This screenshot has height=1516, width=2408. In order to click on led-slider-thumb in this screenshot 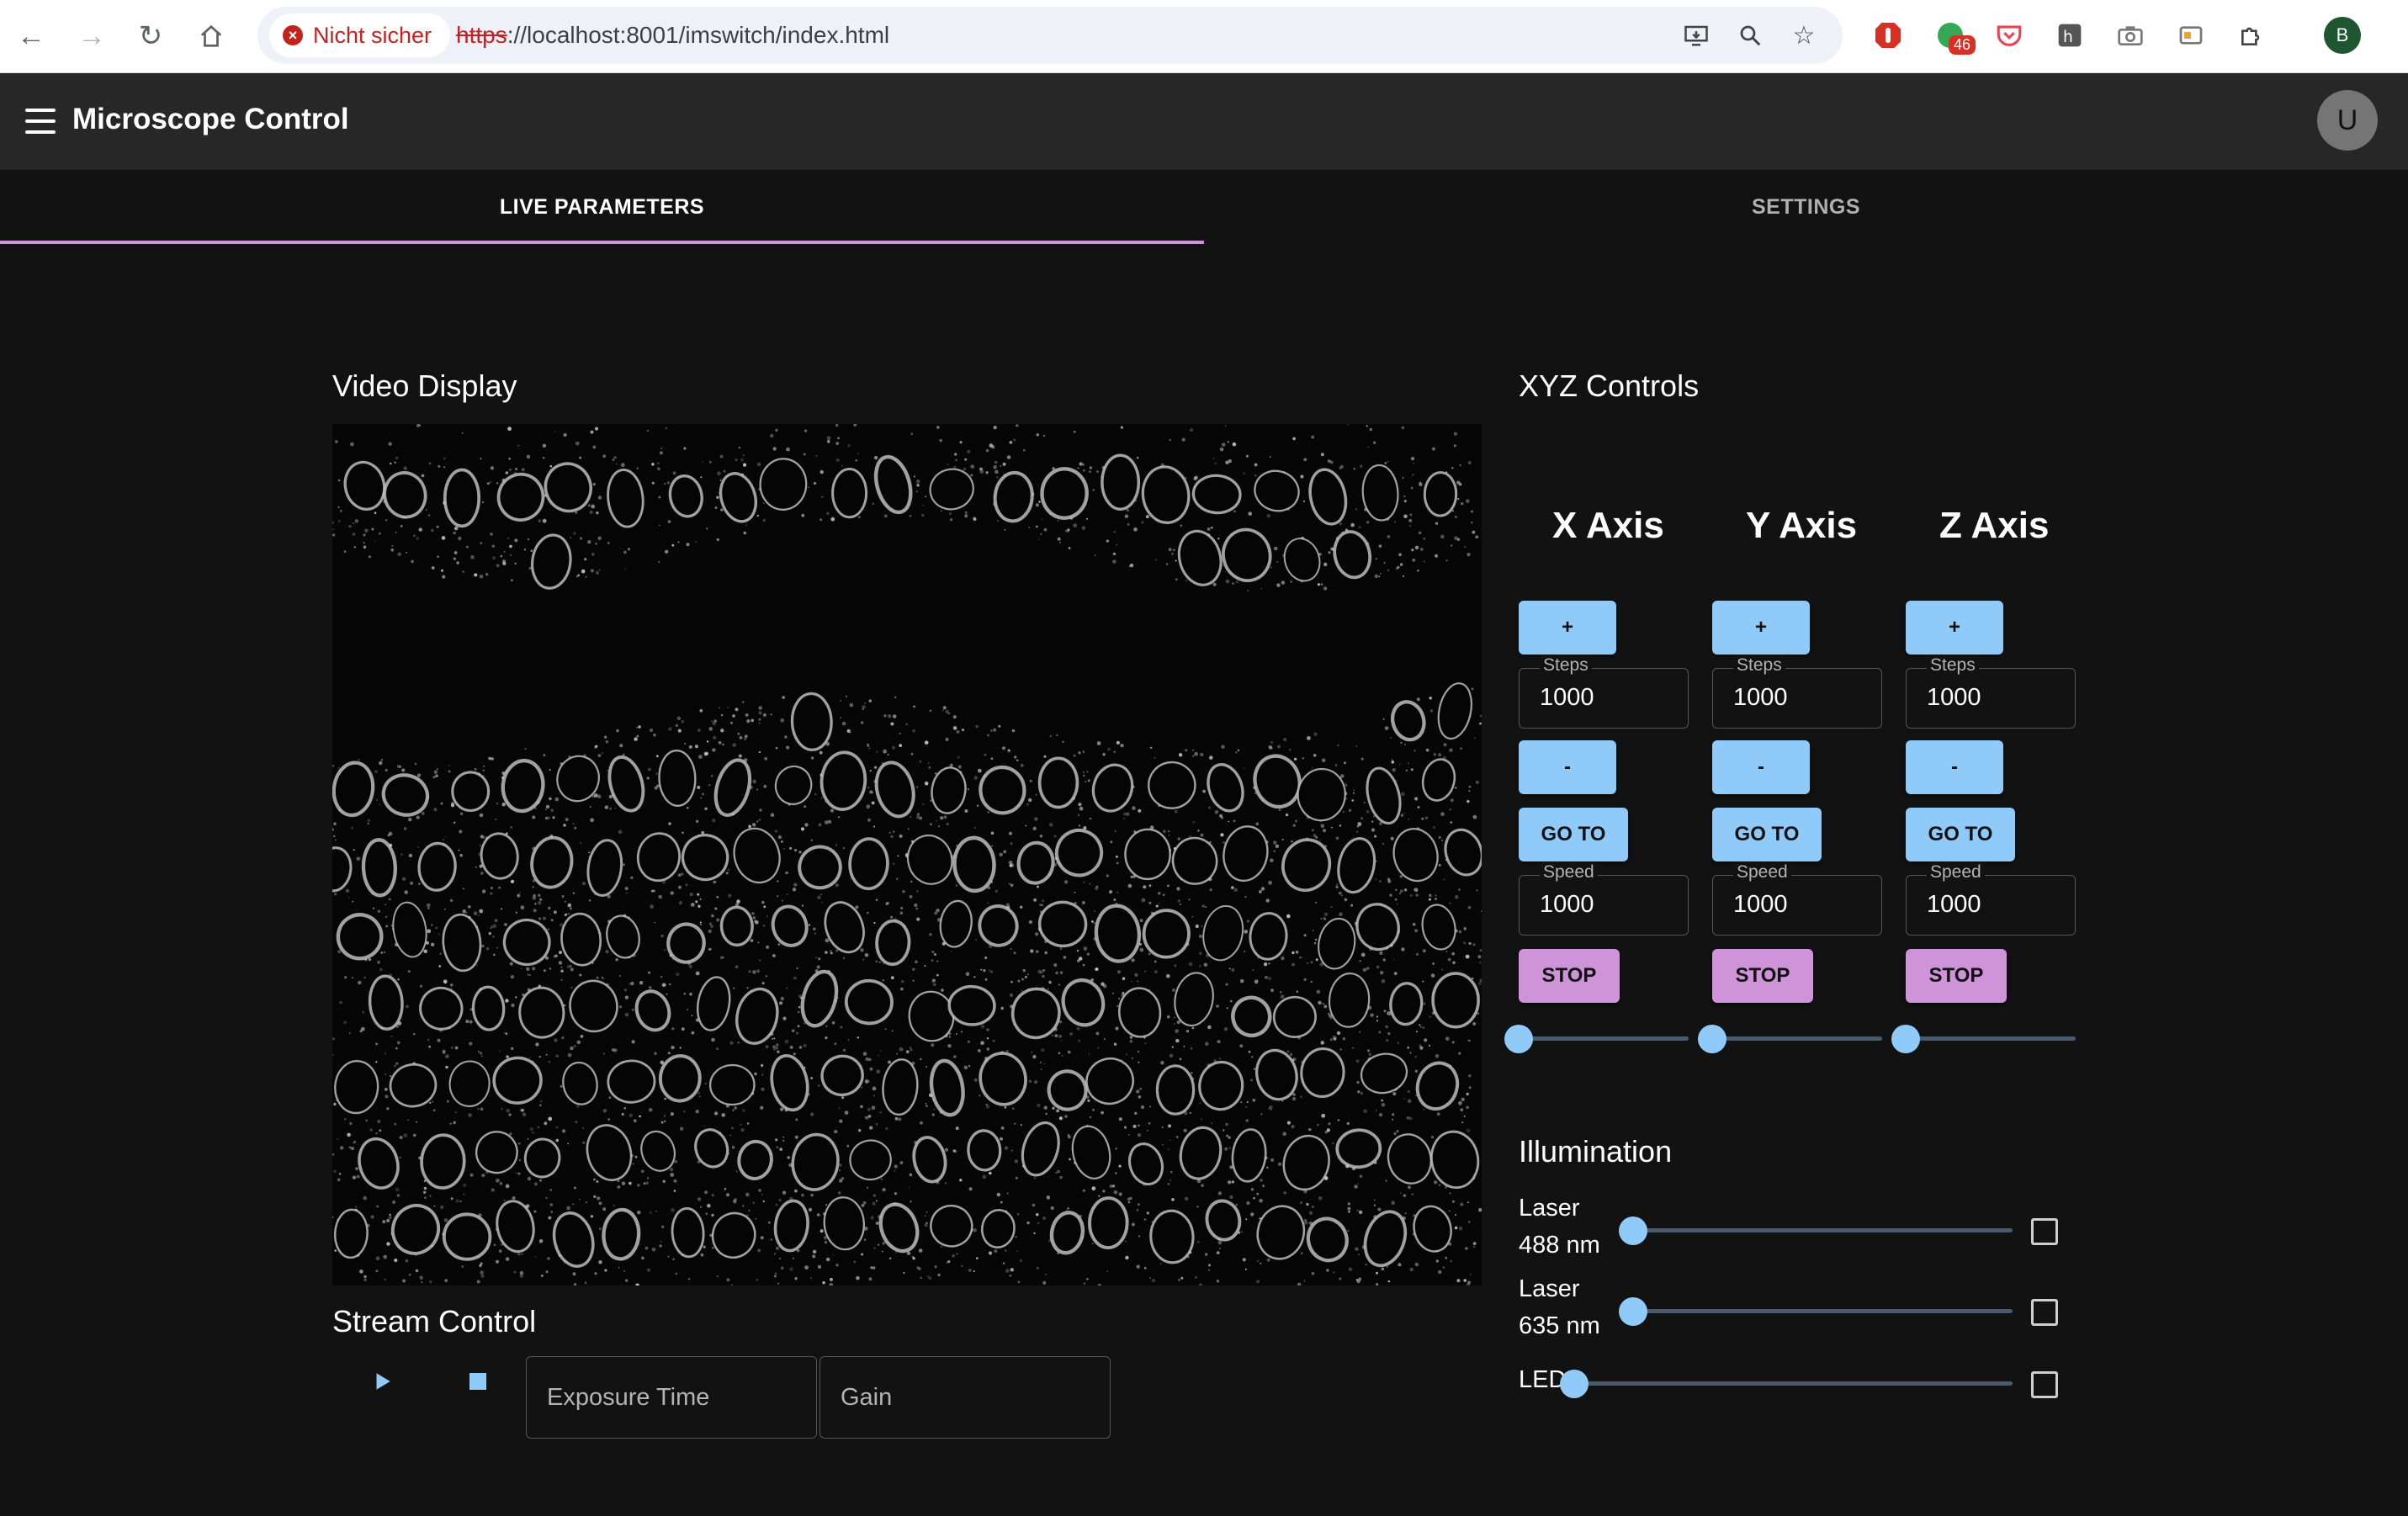, I will do `click(1574, 1384)`.